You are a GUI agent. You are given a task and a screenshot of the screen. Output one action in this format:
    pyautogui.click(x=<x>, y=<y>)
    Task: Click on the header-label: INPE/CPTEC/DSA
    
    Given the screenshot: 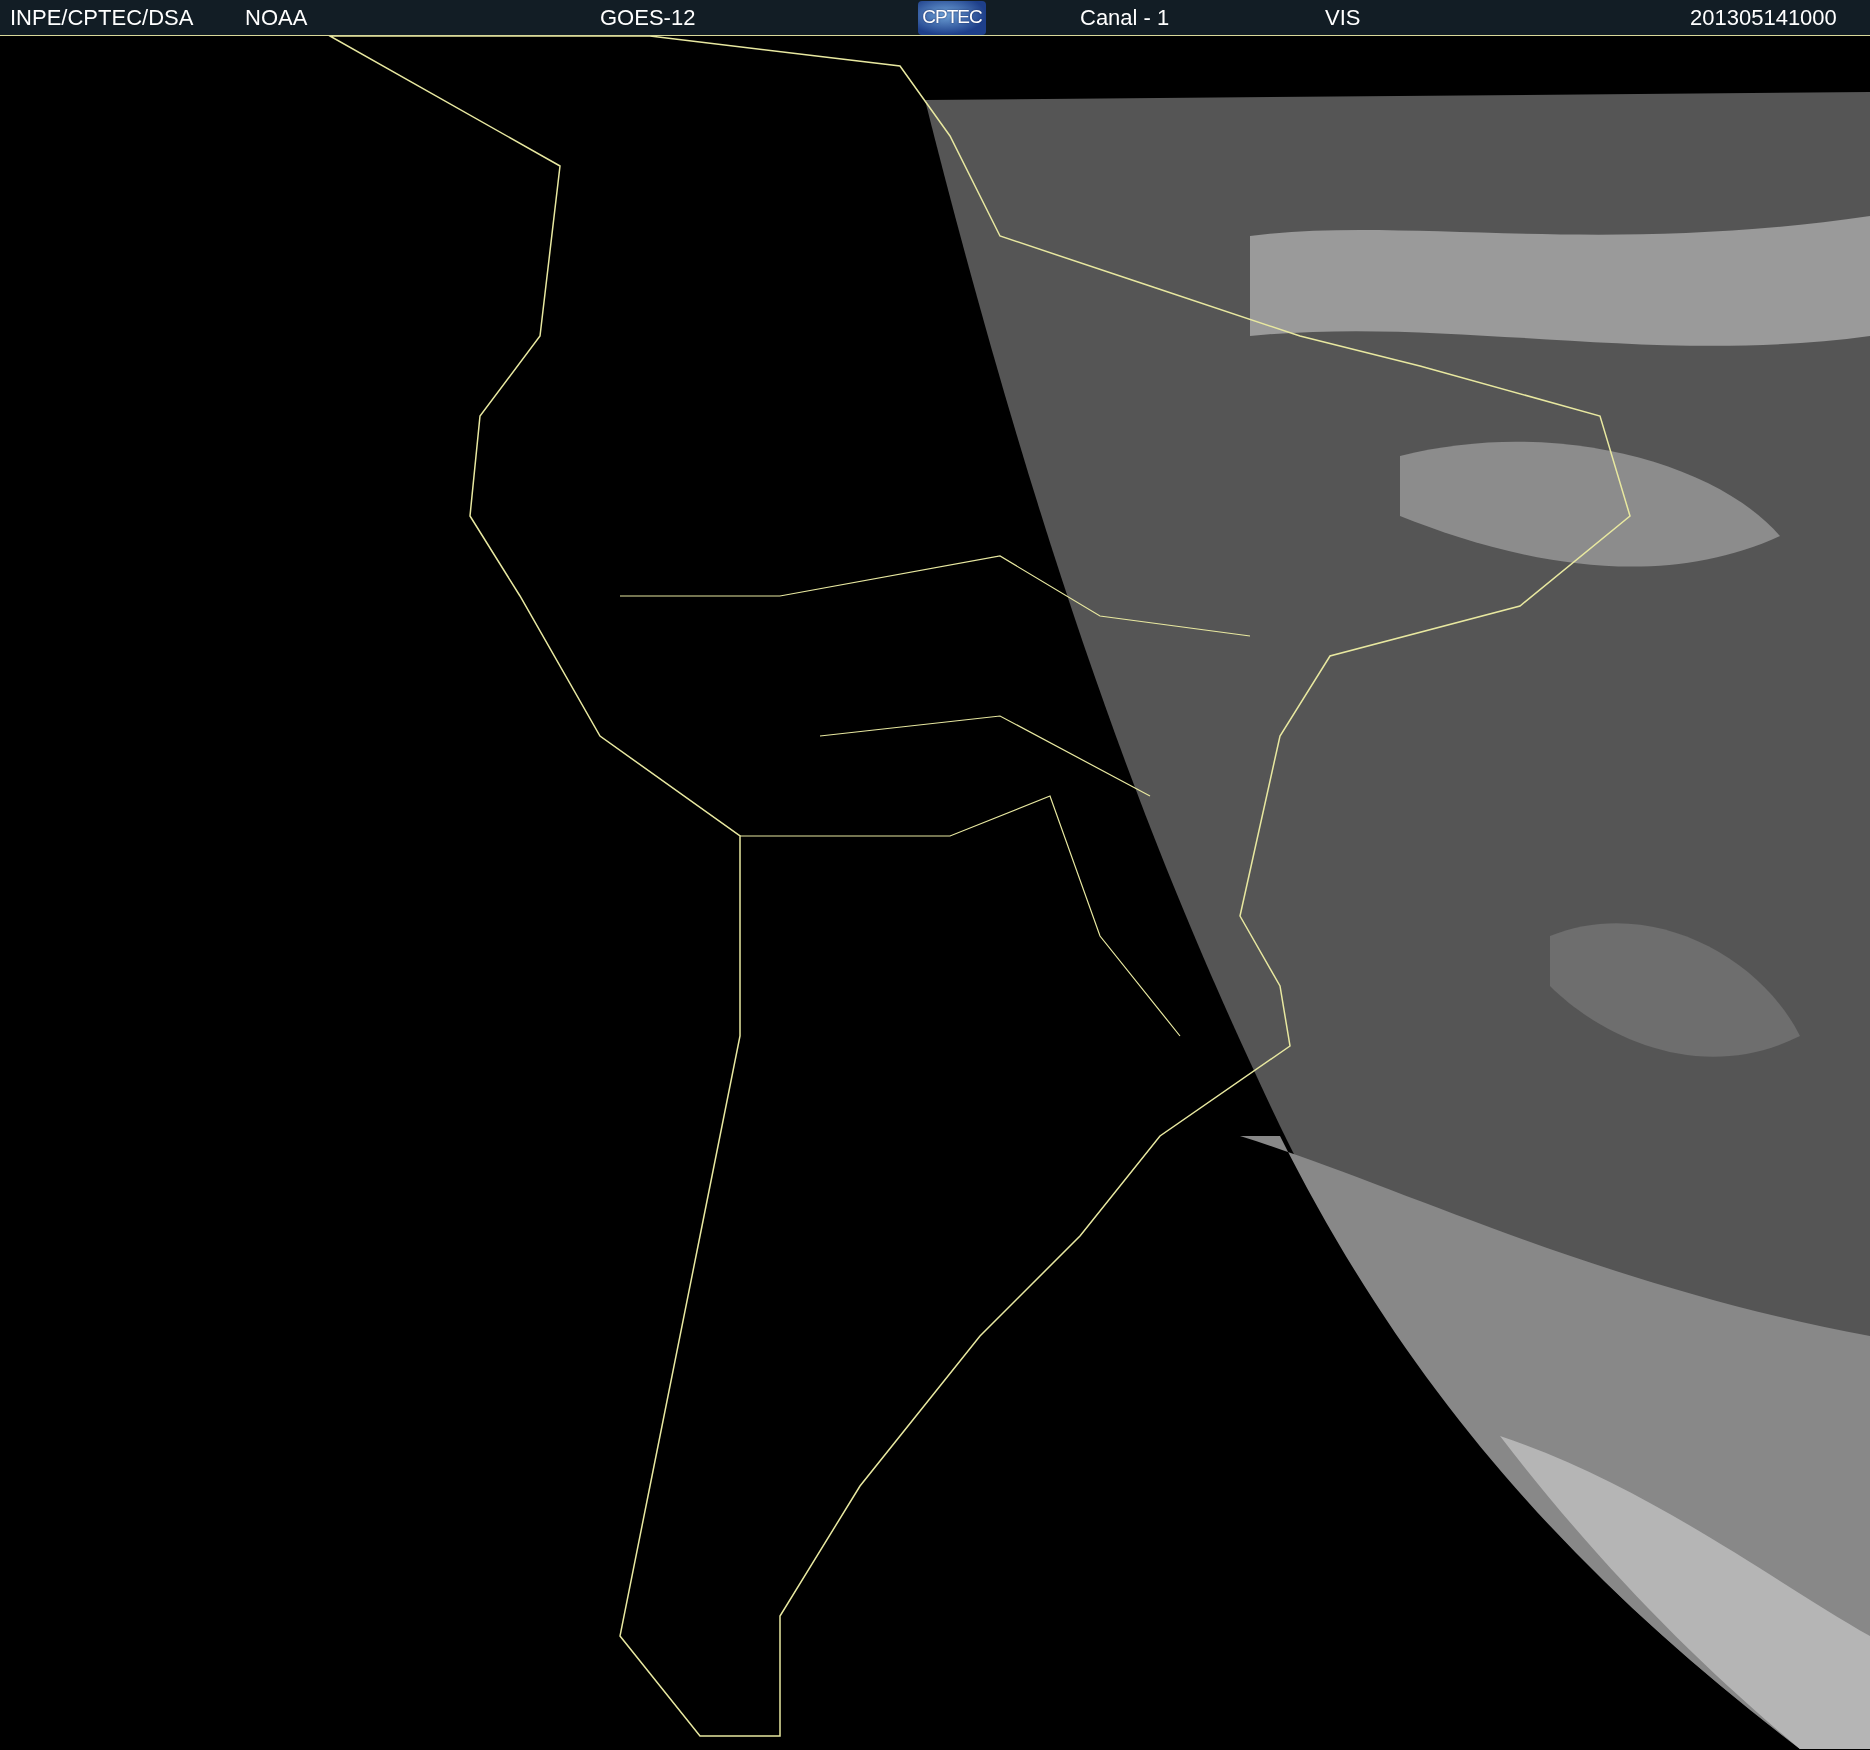 What is the action you would take?
    pyautogui.click(x=102, y=17)
    